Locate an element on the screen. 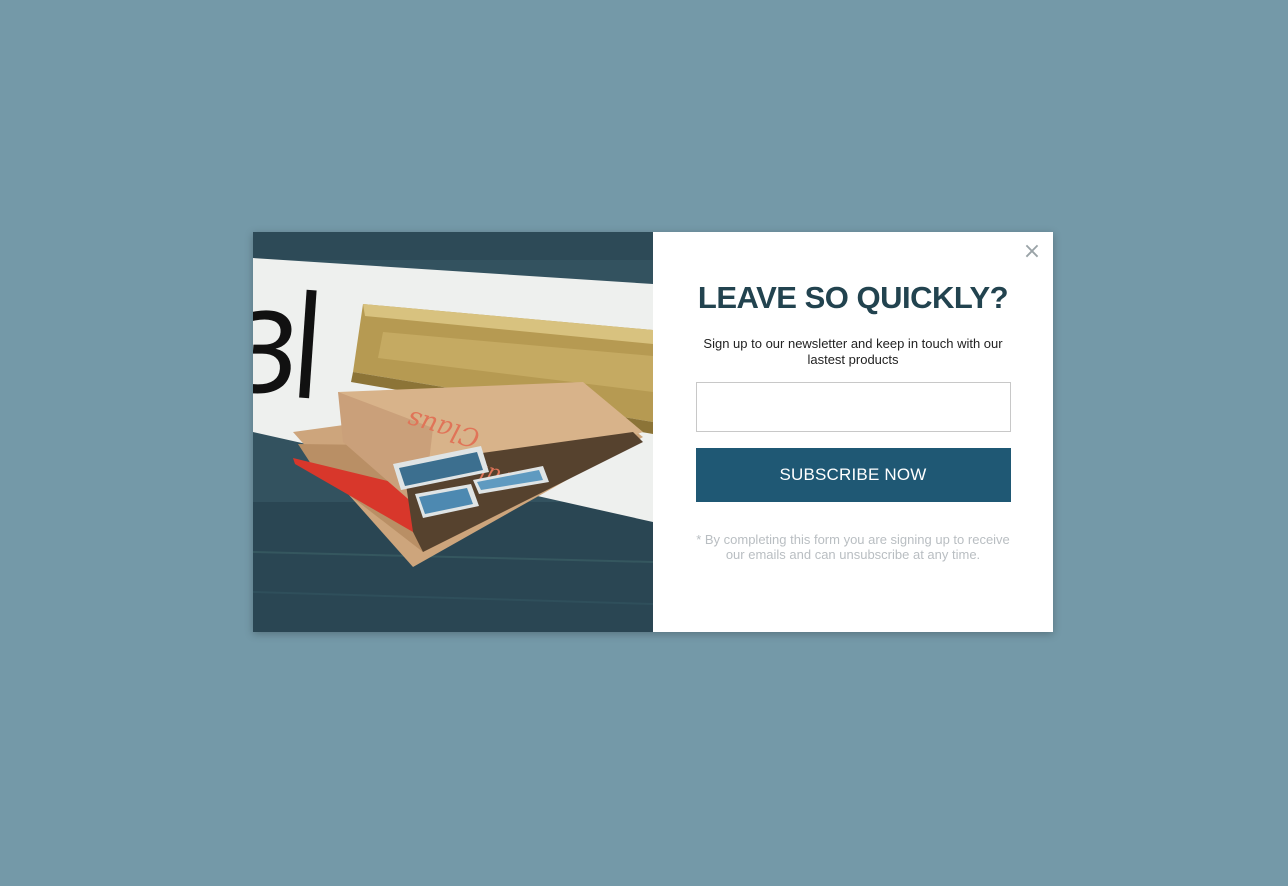  popup-title: LEAVE SO QUICKLY? is located at coordinates (853, 297).